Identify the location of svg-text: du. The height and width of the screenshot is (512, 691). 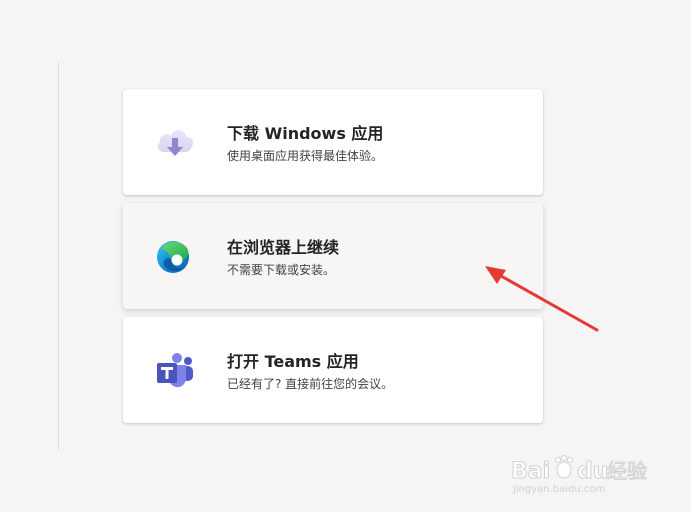
(592, 471).